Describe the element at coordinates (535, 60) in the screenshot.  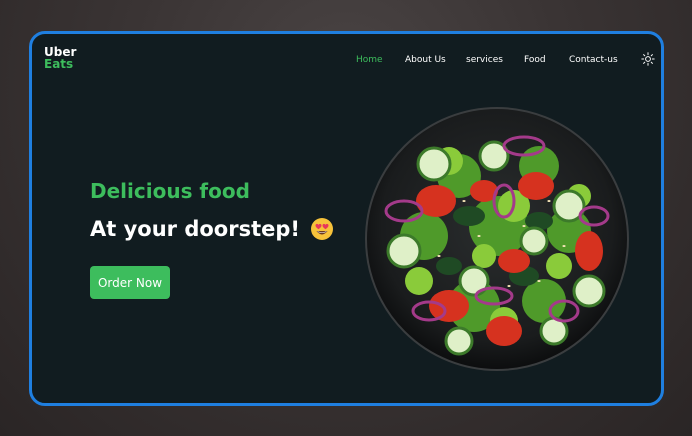
I see `nav-item-food: Food` at that location.